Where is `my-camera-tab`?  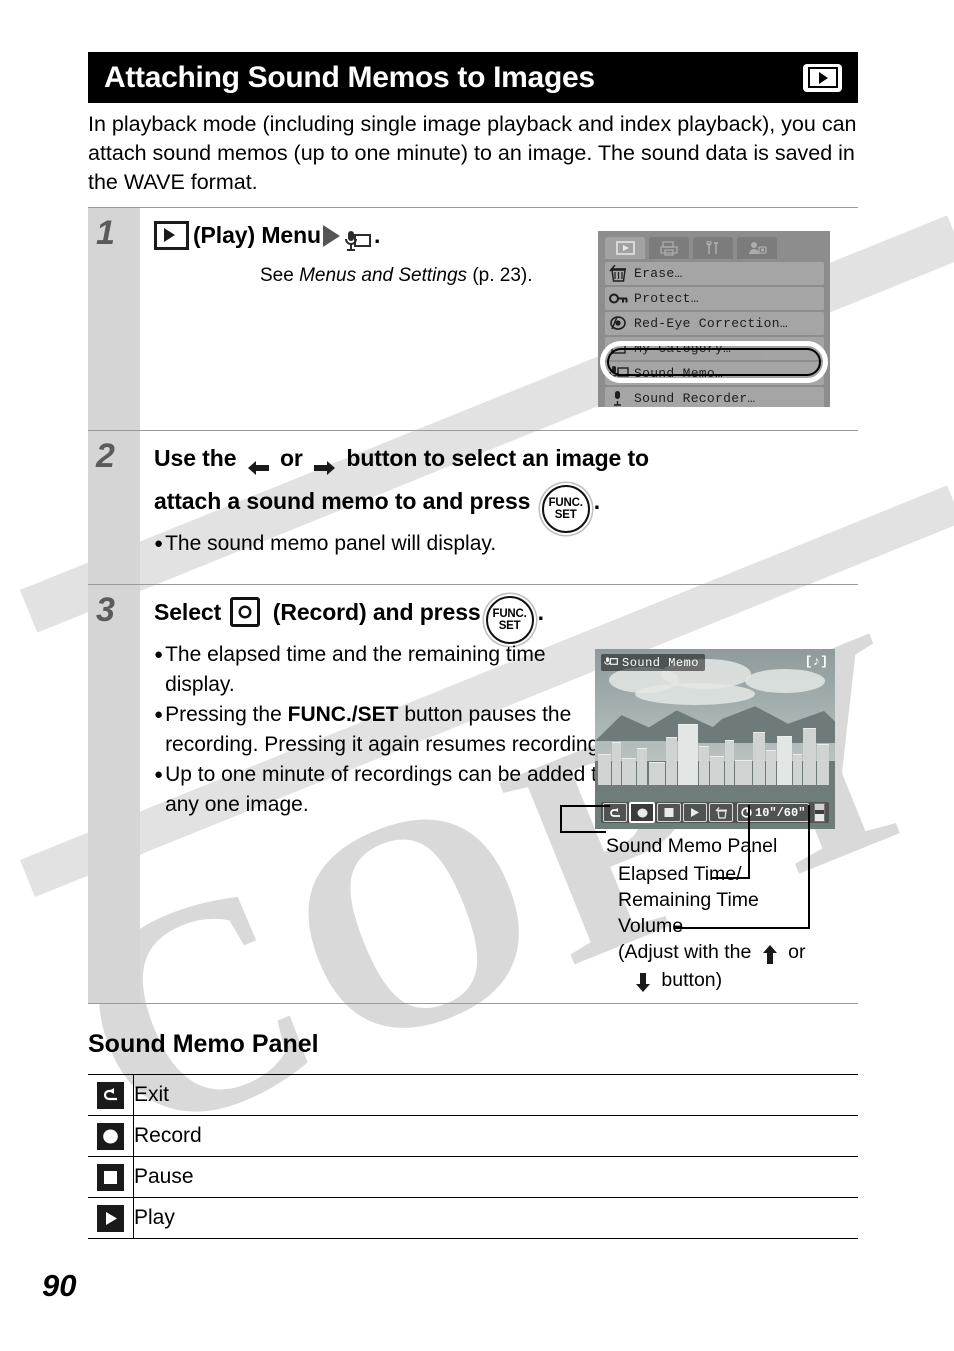 my-camera-tab is located at coordinates (757, 248).